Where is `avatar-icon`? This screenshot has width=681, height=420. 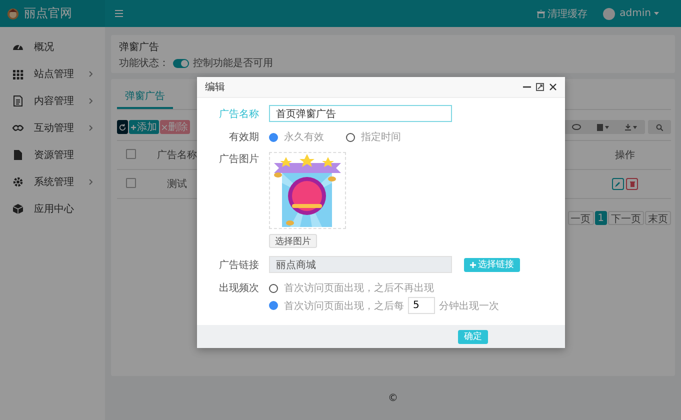 avatar-icon is located at coordinates (608, 14).